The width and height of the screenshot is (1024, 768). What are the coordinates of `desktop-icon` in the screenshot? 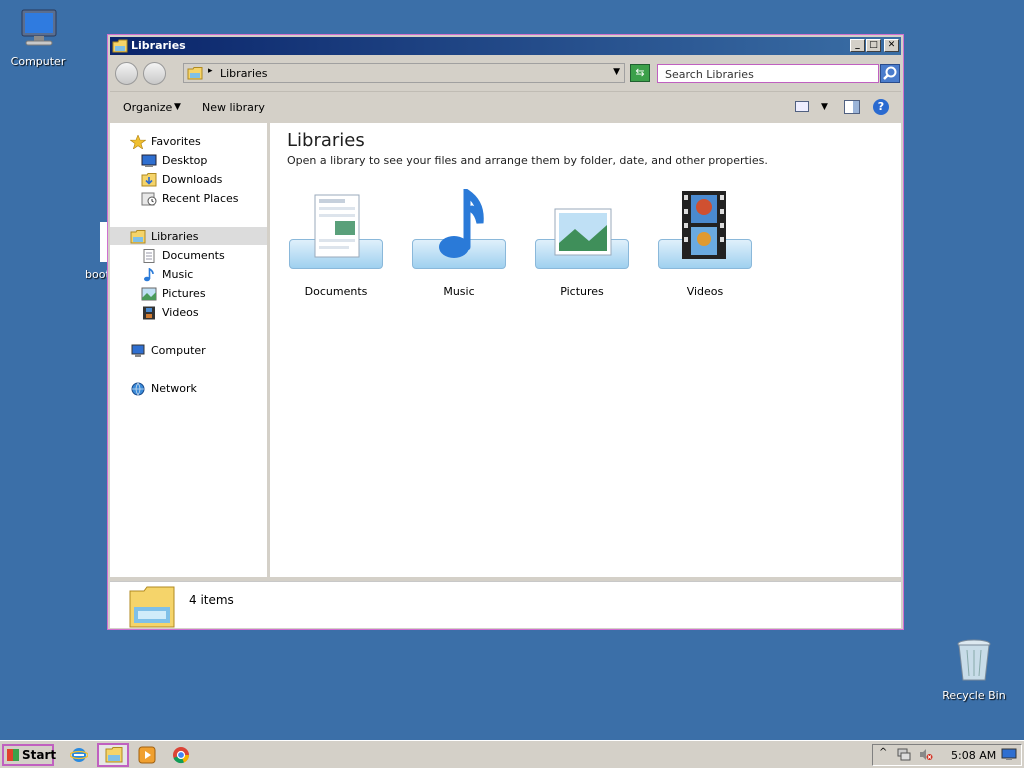 It's located at (149, 160).